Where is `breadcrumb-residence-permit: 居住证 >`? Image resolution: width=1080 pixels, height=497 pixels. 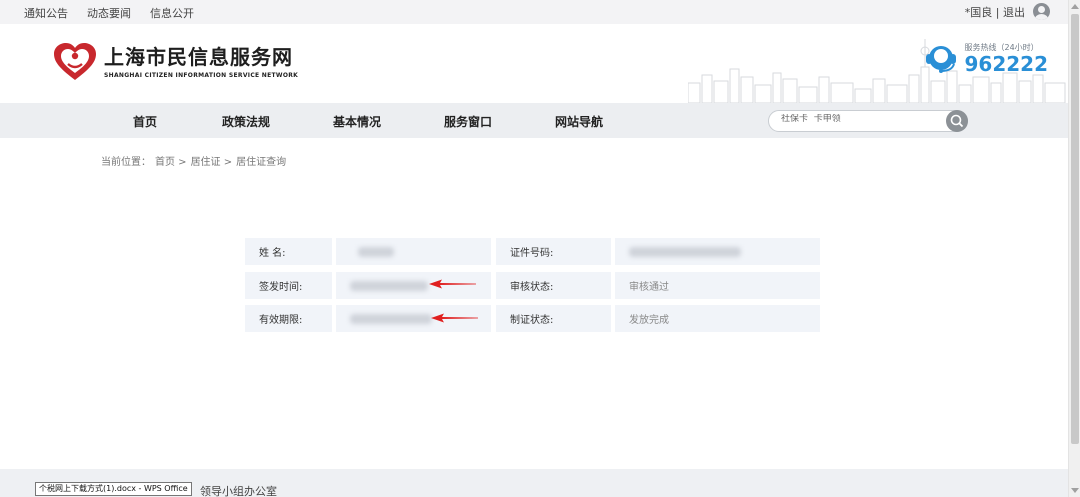
breadcrumb-residence-permit: 居住证 > is located at coordinates (212, 160).